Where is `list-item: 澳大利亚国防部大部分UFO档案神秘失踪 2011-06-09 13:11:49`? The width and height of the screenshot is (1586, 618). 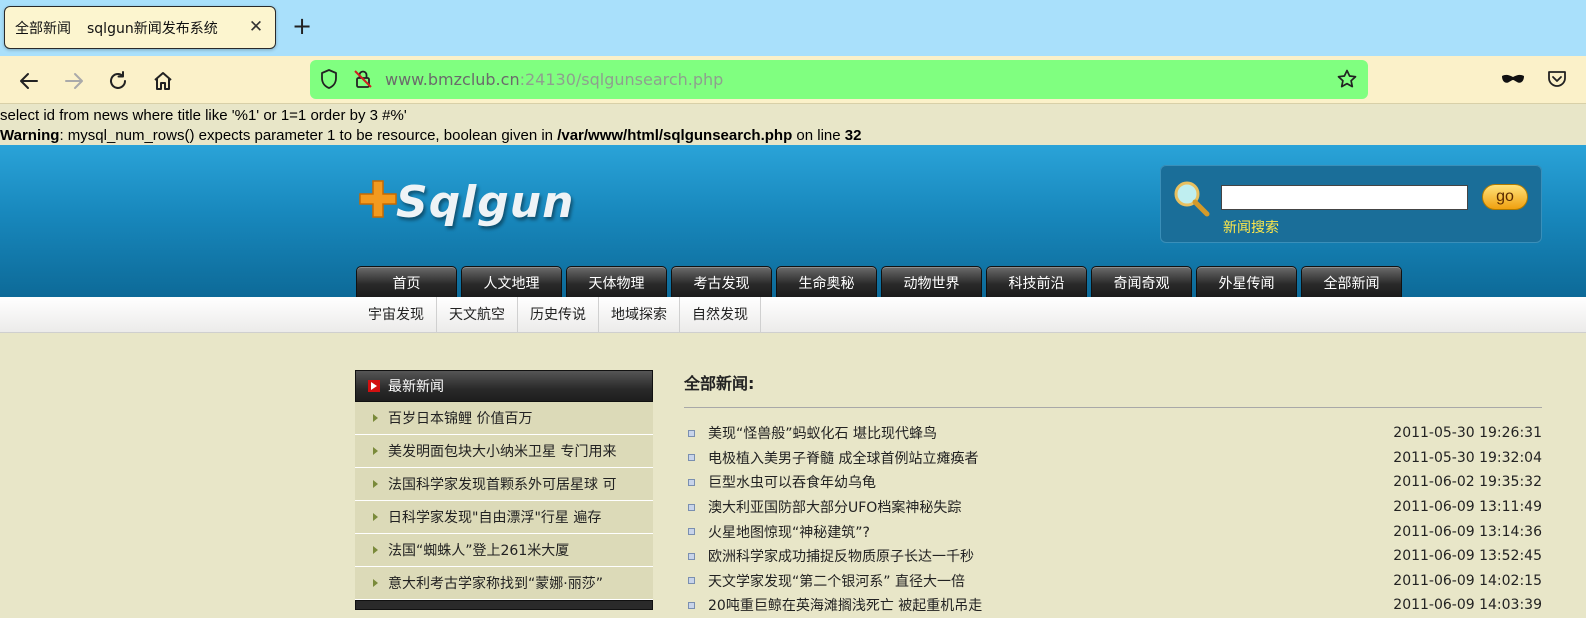
list-item: 澳大利亚国防部大部分UFO档案神秘失踪 2011-06-09 13:11:49 is located at coordinates (1113, 507).